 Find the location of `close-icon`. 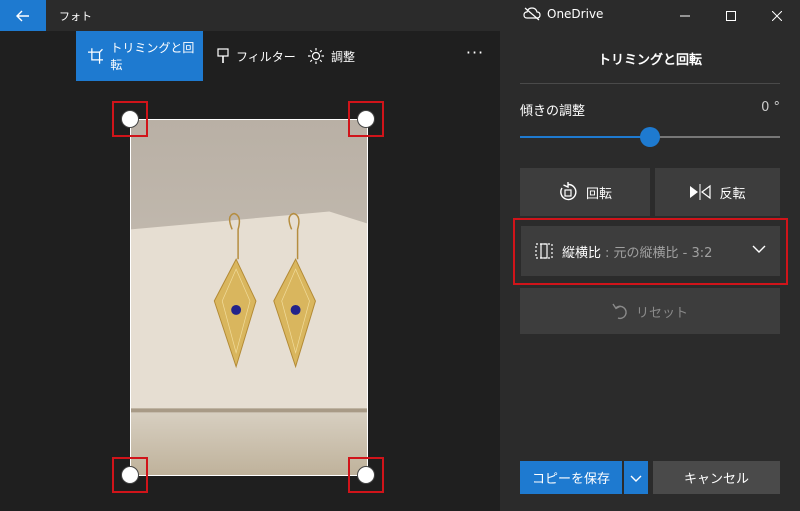

close-icon is located at coordinates (777, 15).